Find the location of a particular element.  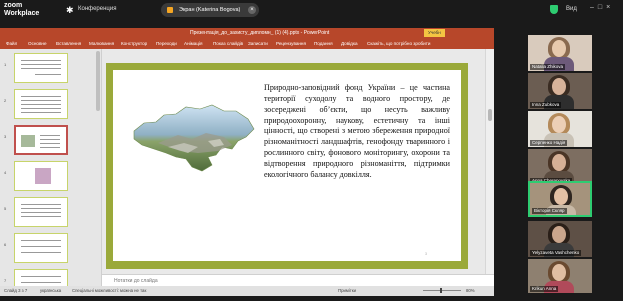

zoom-slider is located at coordinates (442, 290).